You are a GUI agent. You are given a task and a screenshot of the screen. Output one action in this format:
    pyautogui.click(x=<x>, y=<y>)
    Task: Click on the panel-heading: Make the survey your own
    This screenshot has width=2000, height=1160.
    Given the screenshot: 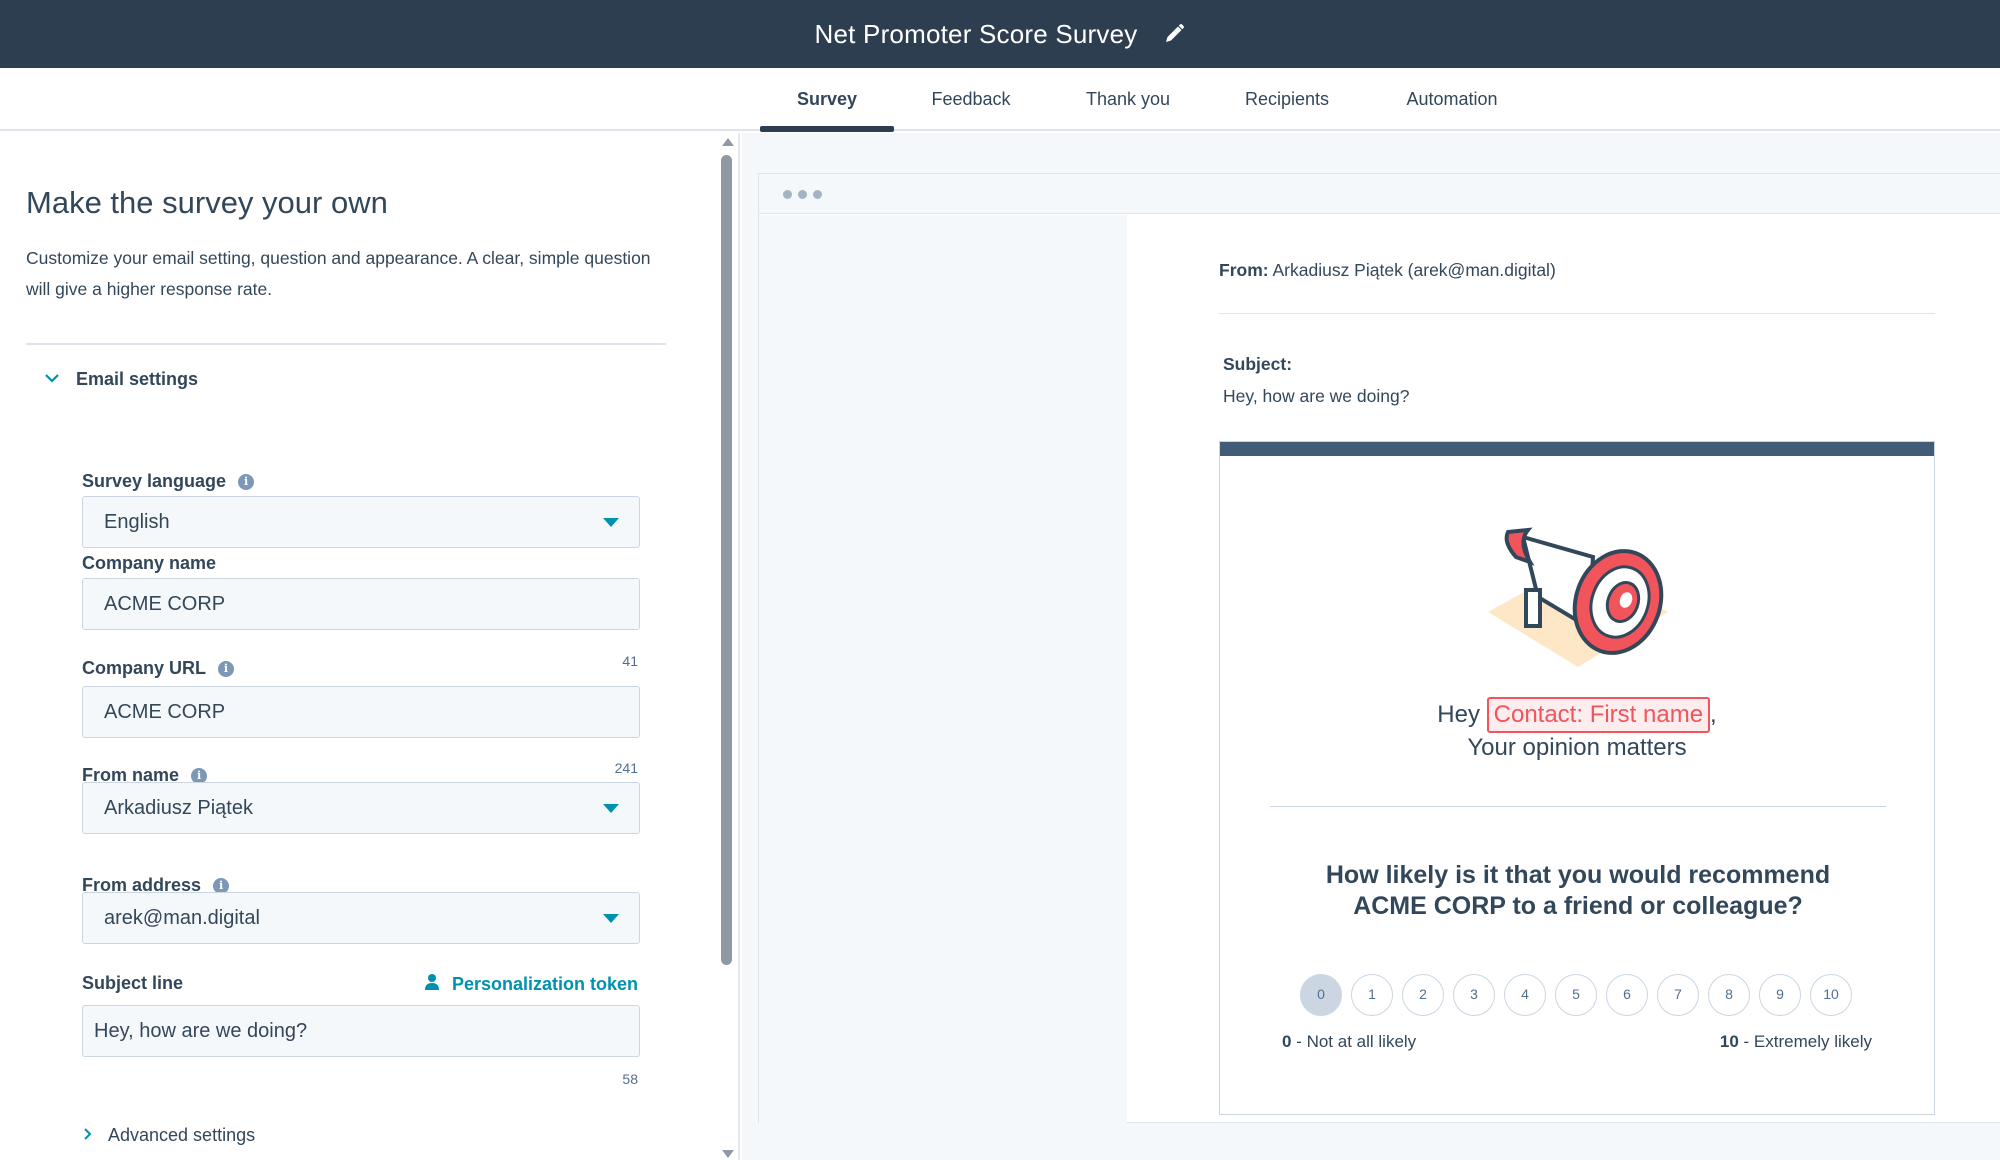 What is the action you would take?
    pyautogui.click(x=207, y=202)
    